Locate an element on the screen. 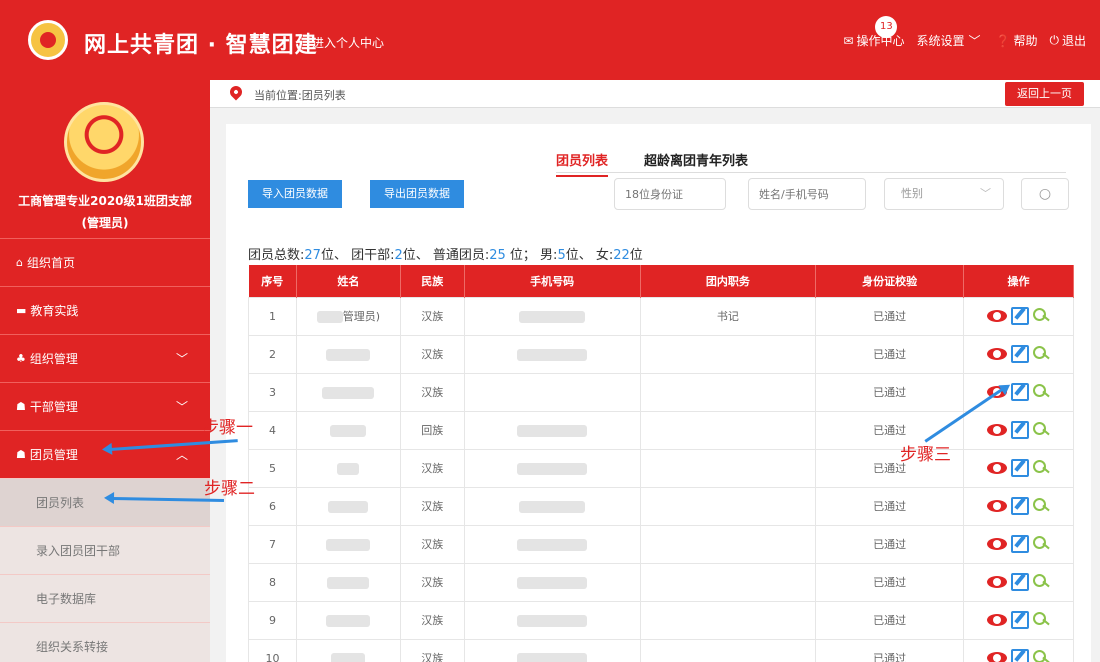 The width and height of the screenshot is (1100, 662). cell-no: 9 is located at coordinates (272, 620).